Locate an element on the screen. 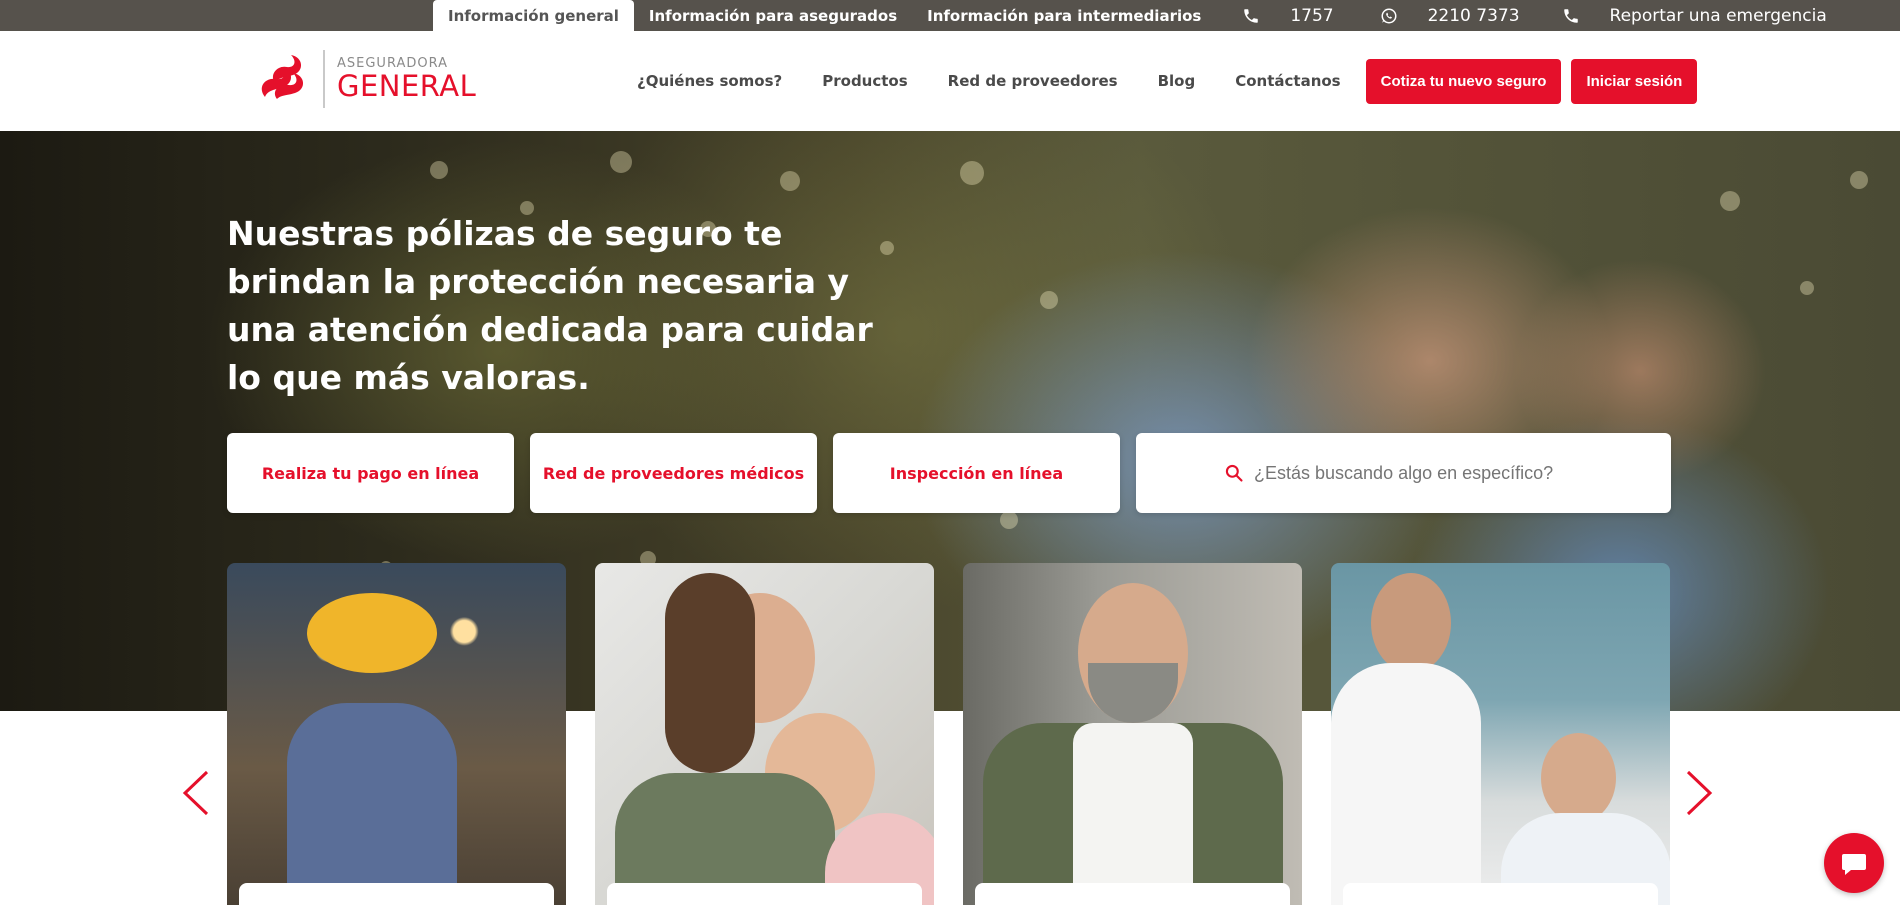 The image size is (1900, 905). phone-link: 1757 is located at coordinates (1288, 15).